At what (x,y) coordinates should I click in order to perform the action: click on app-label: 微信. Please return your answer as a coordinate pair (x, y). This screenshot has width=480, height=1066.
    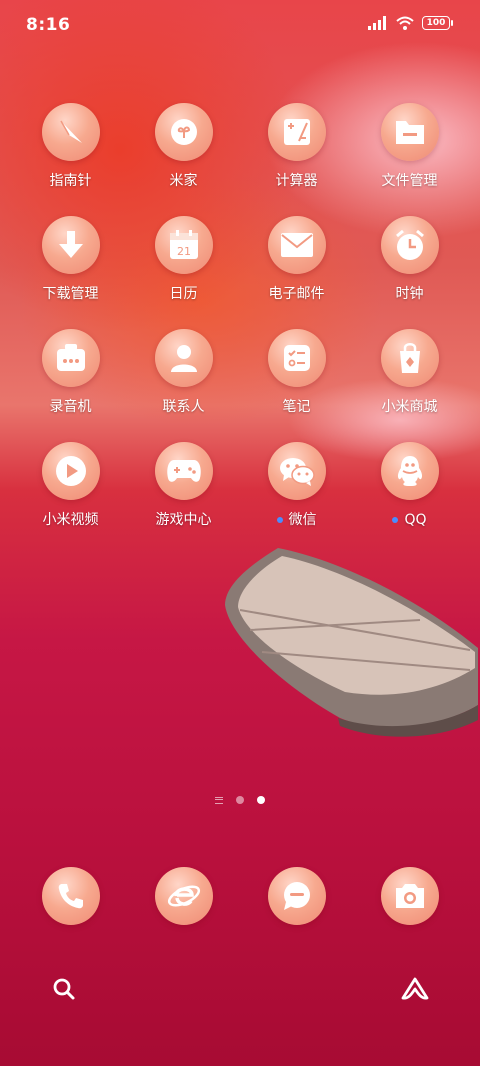
    Looking at the image, I should click on (296, 520).